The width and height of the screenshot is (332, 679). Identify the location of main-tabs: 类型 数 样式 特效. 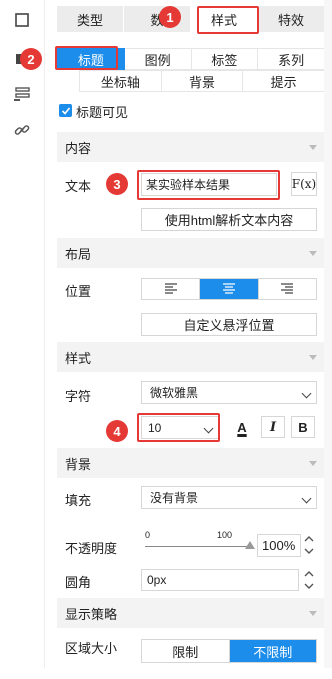
(191, 19).